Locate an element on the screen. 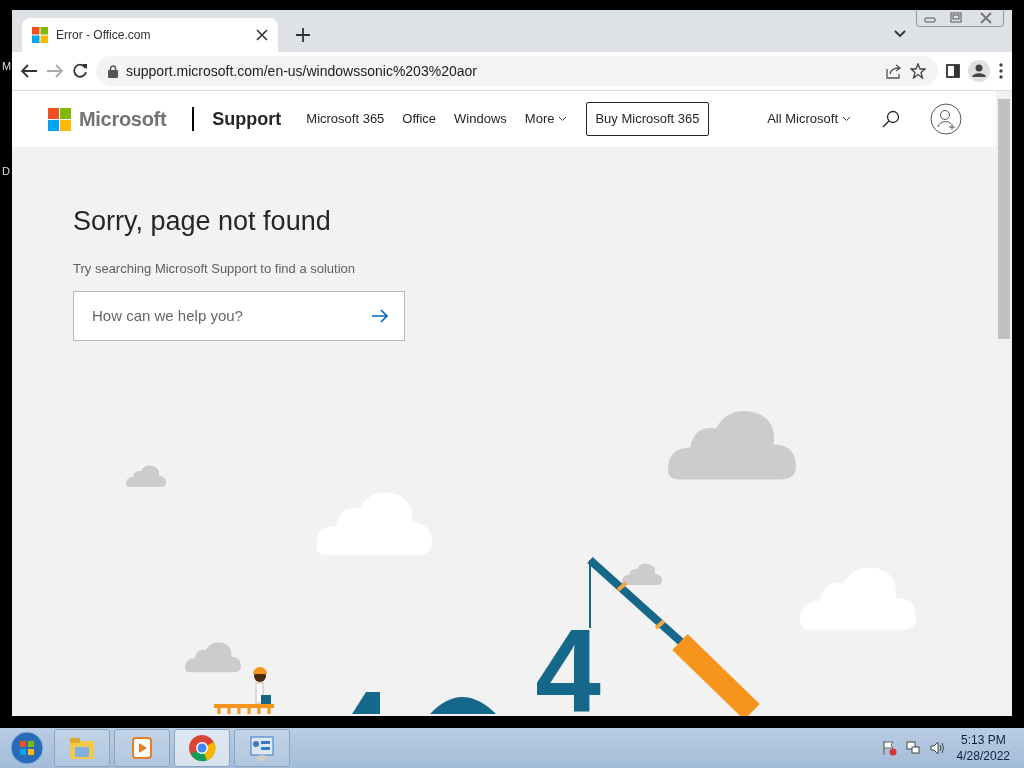 This screenshot has width=1024, height=768. back-arrow-icon is located at coordinates (29, 71).